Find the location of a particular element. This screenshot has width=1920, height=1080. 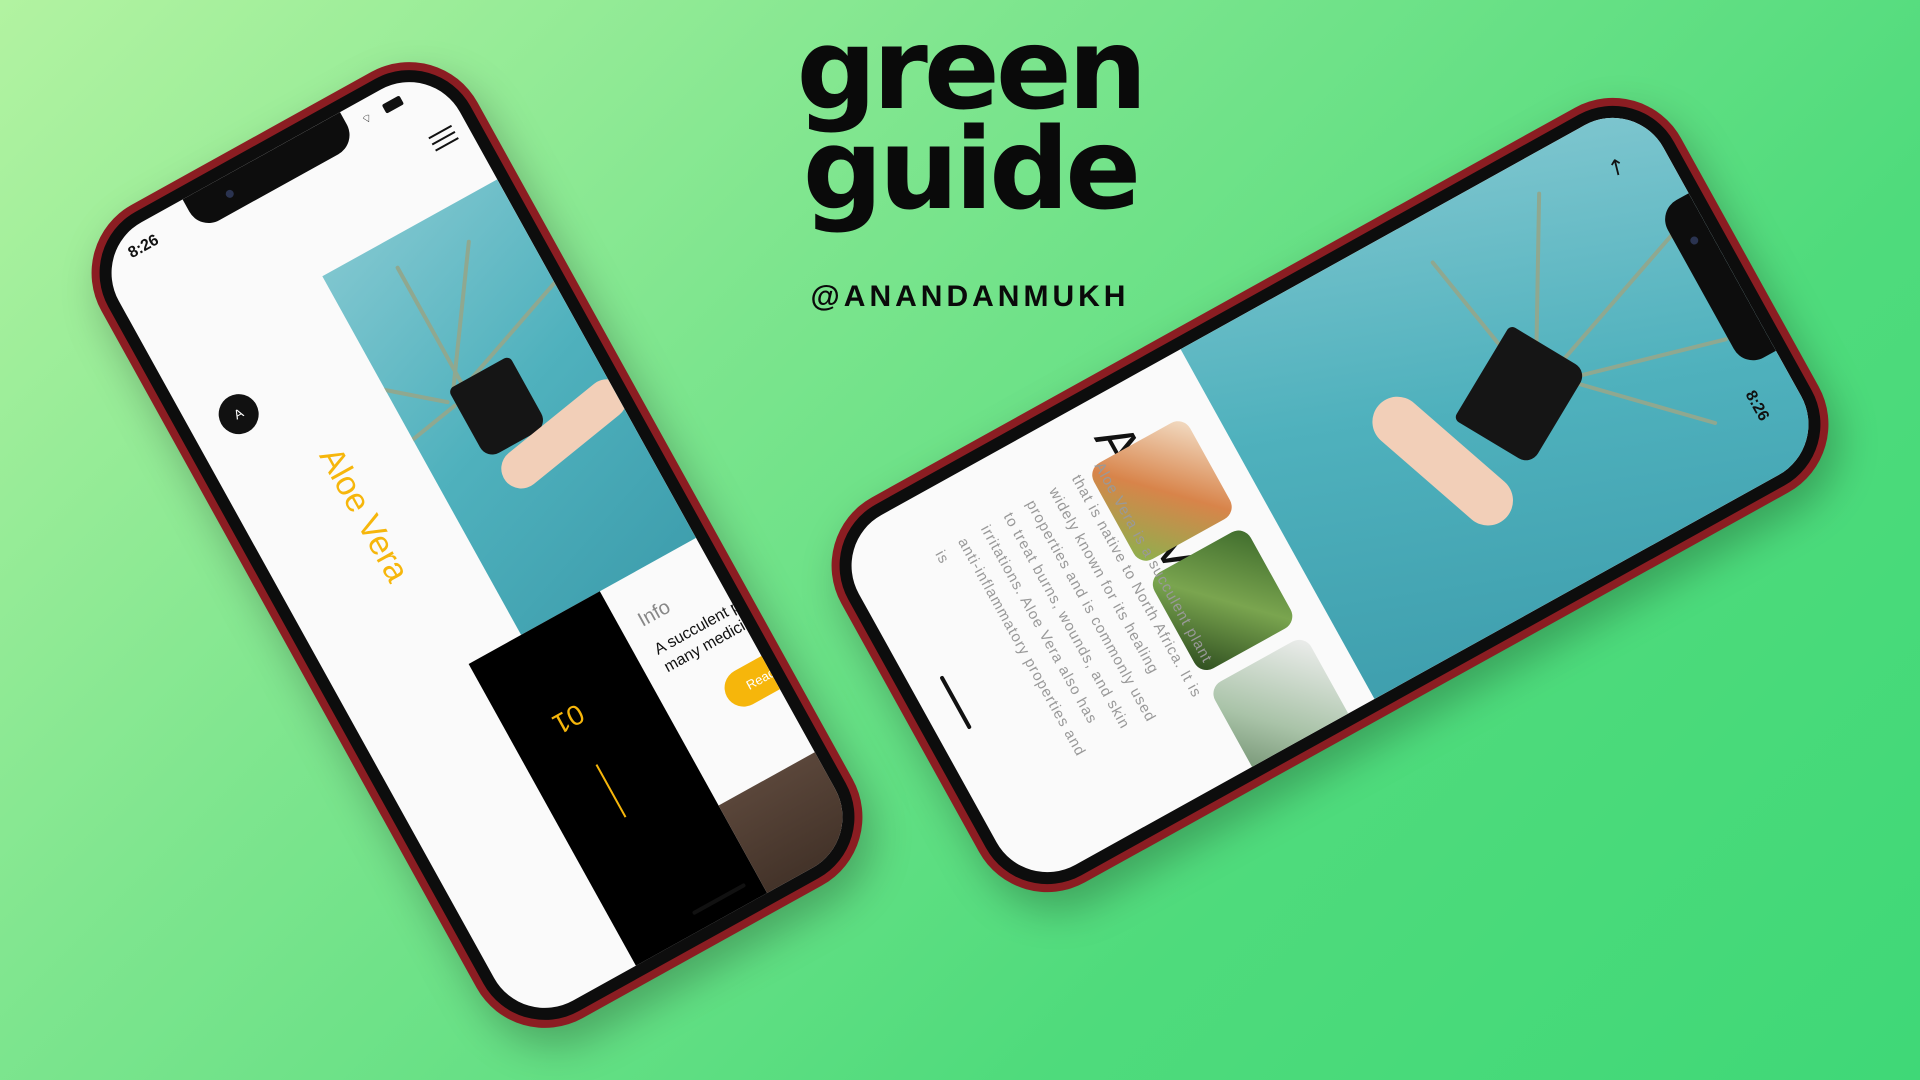

avatar: A is located at coordinates (238, 414).